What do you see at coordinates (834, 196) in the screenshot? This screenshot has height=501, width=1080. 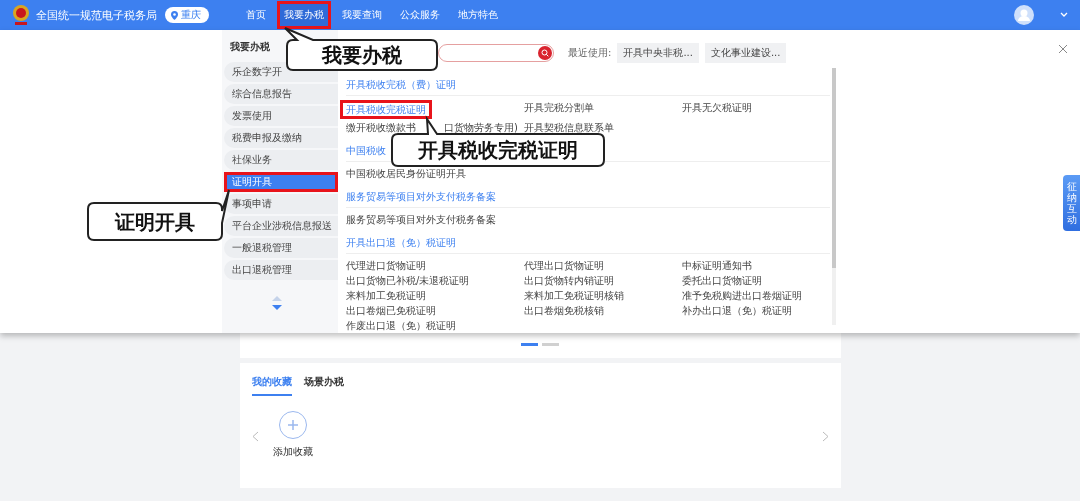 I see `scrollbar` at bounding box center [834, 196].